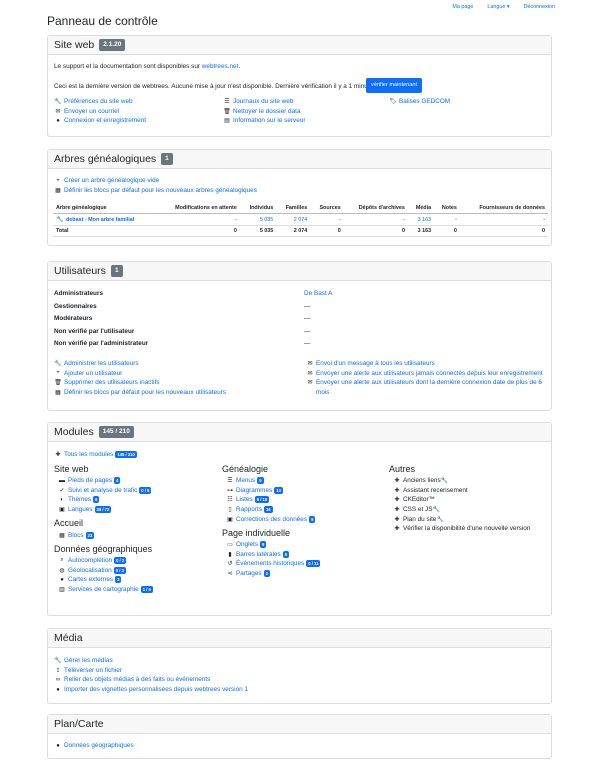 This screenshot has height=773, width=600. I want to click on link-label: Langues, so click(80, 509).